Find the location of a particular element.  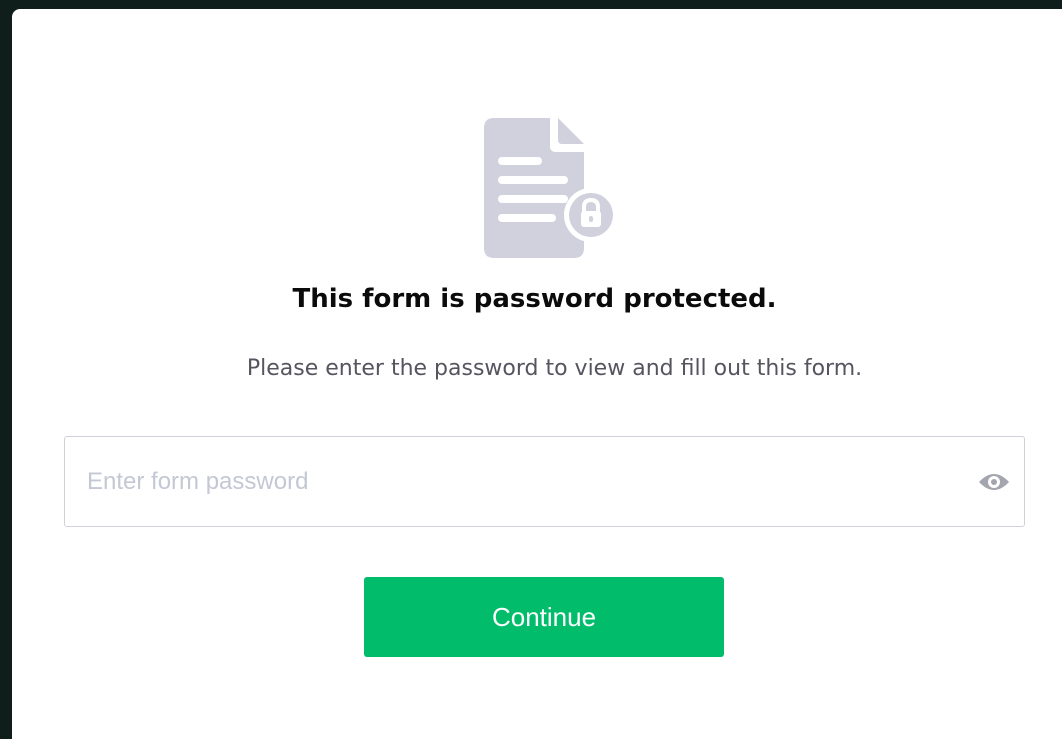

password-input is located at coordinates (505, 481).